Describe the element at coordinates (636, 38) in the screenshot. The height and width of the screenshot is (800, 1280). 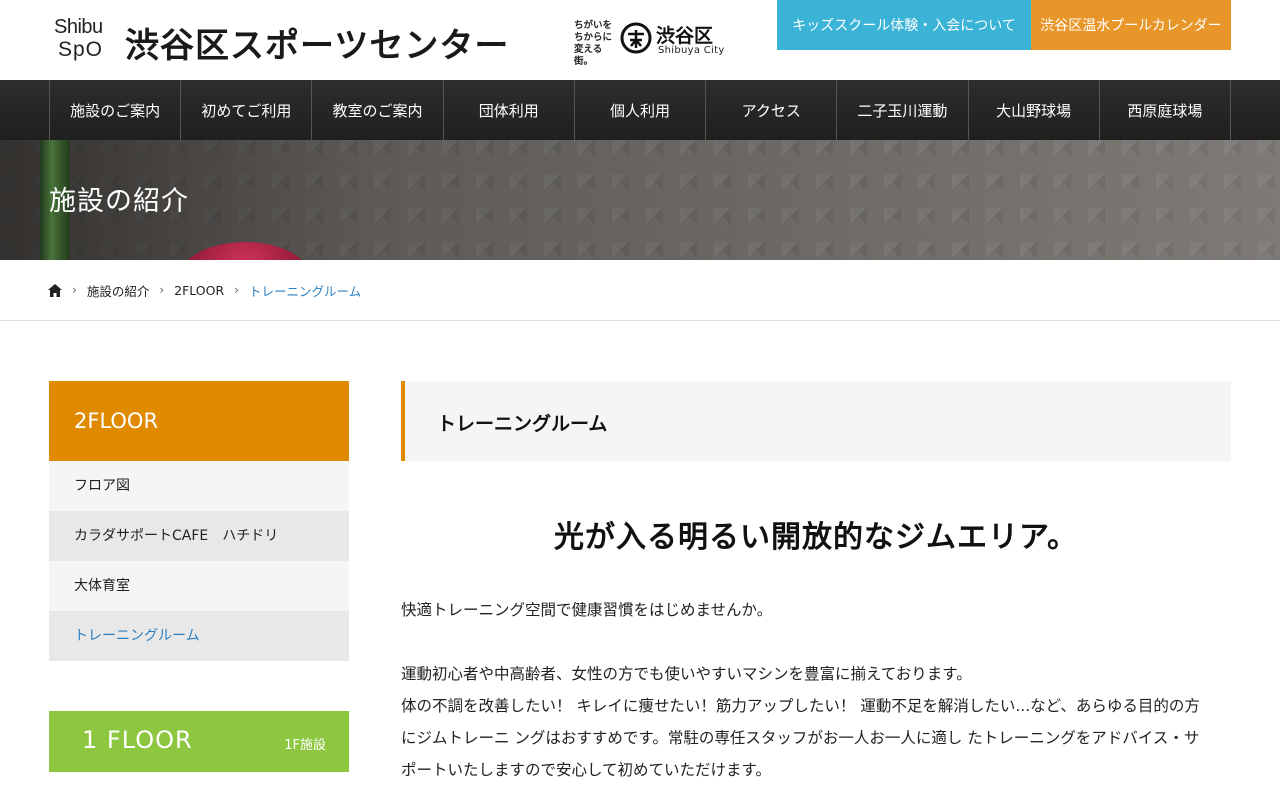
I see `shibuya-seal-icon` at that location.